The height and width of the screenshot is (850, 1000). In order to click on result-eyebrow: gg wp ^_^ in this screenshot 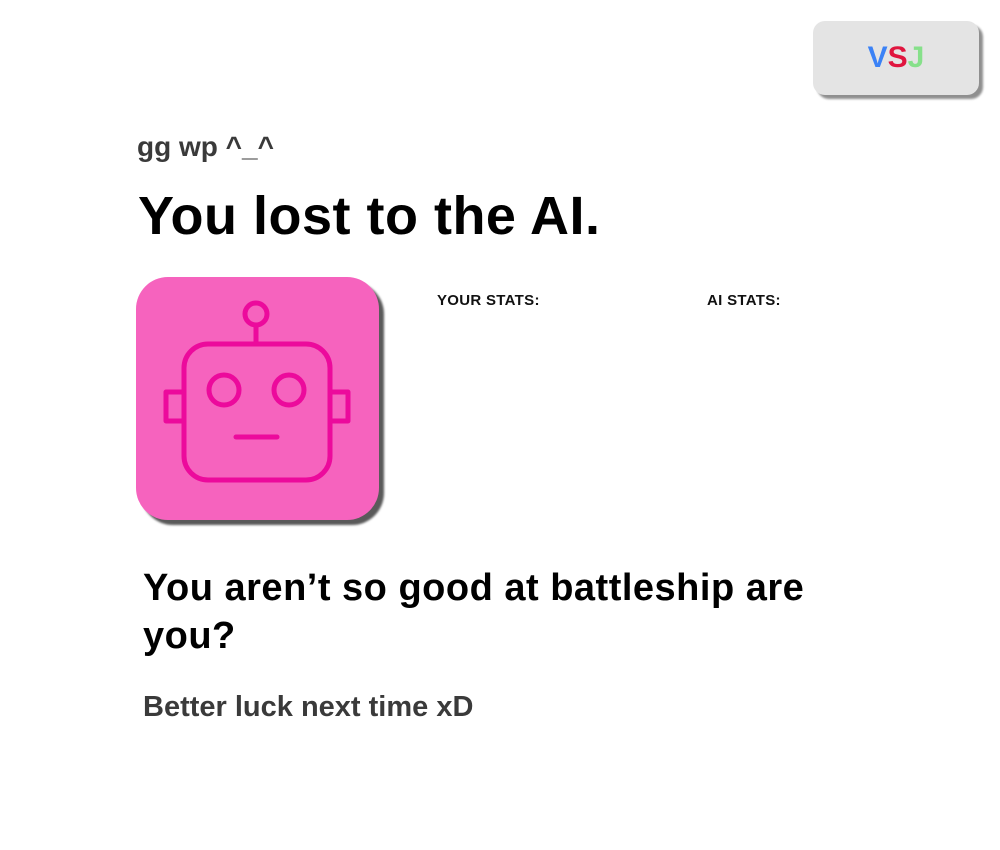, I will do `click(205, 146)`.